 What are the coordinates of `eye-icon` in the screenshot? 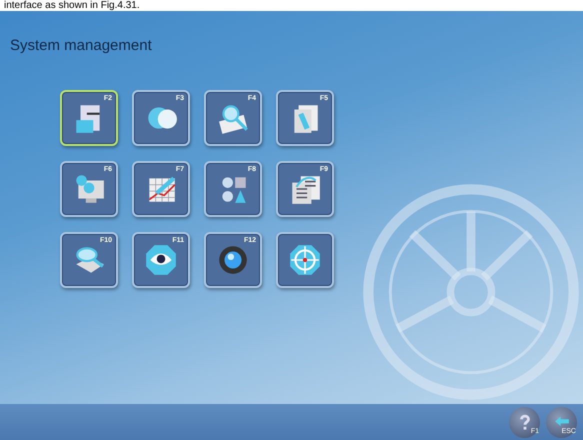 It's located at (161, 260).